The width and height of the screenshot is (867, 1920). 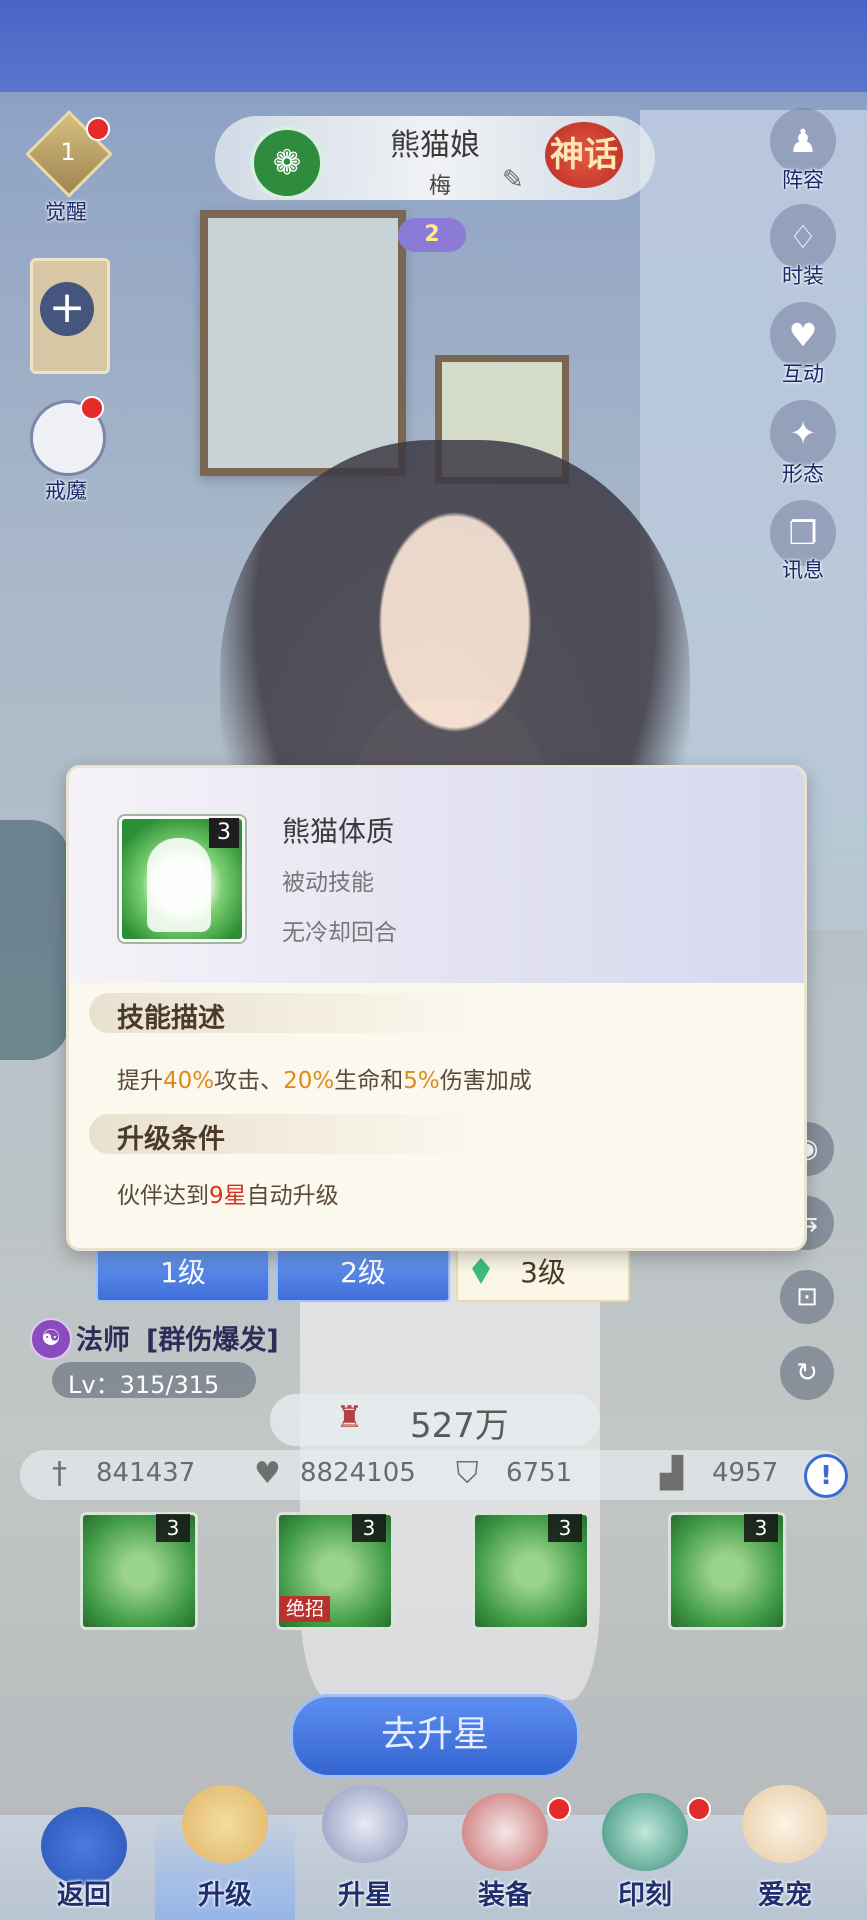 I want to click on nav-label: 印刻, so click(x=645, y=1895).